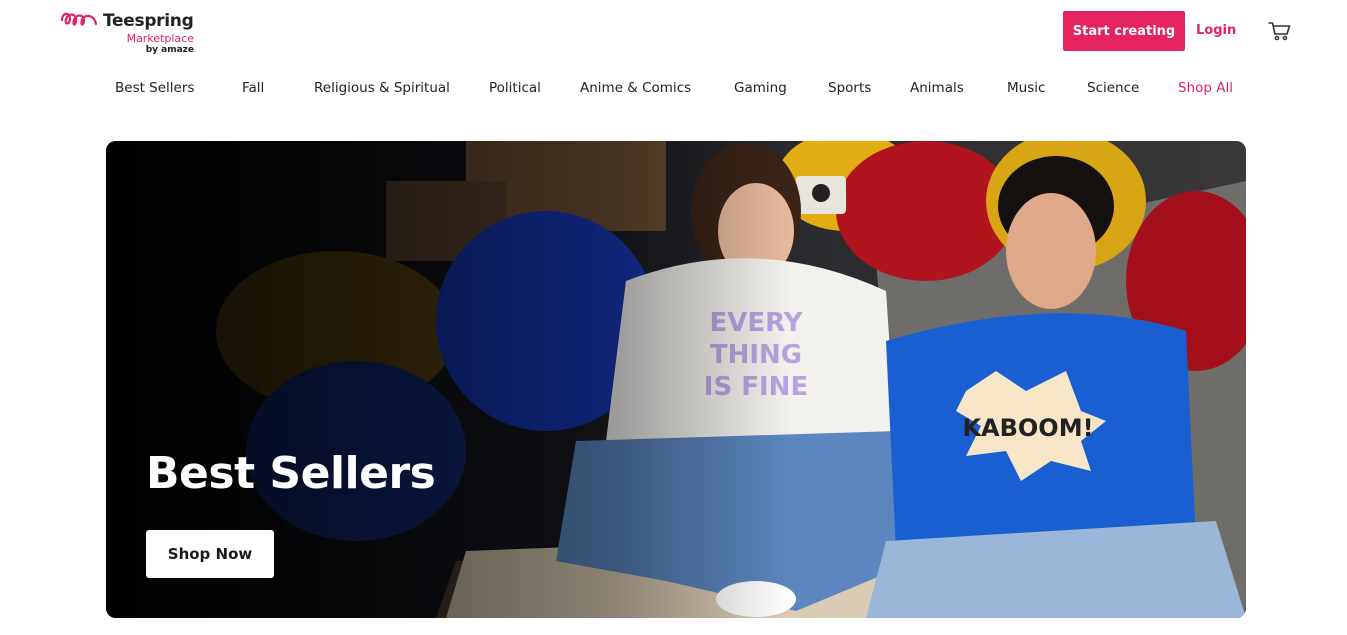 This screenshot has height=635, width=1347. What do you see at coordinates (1216, 31) in the screenshot?
I see `login-link: Login` at bounding box center [1216, 31].